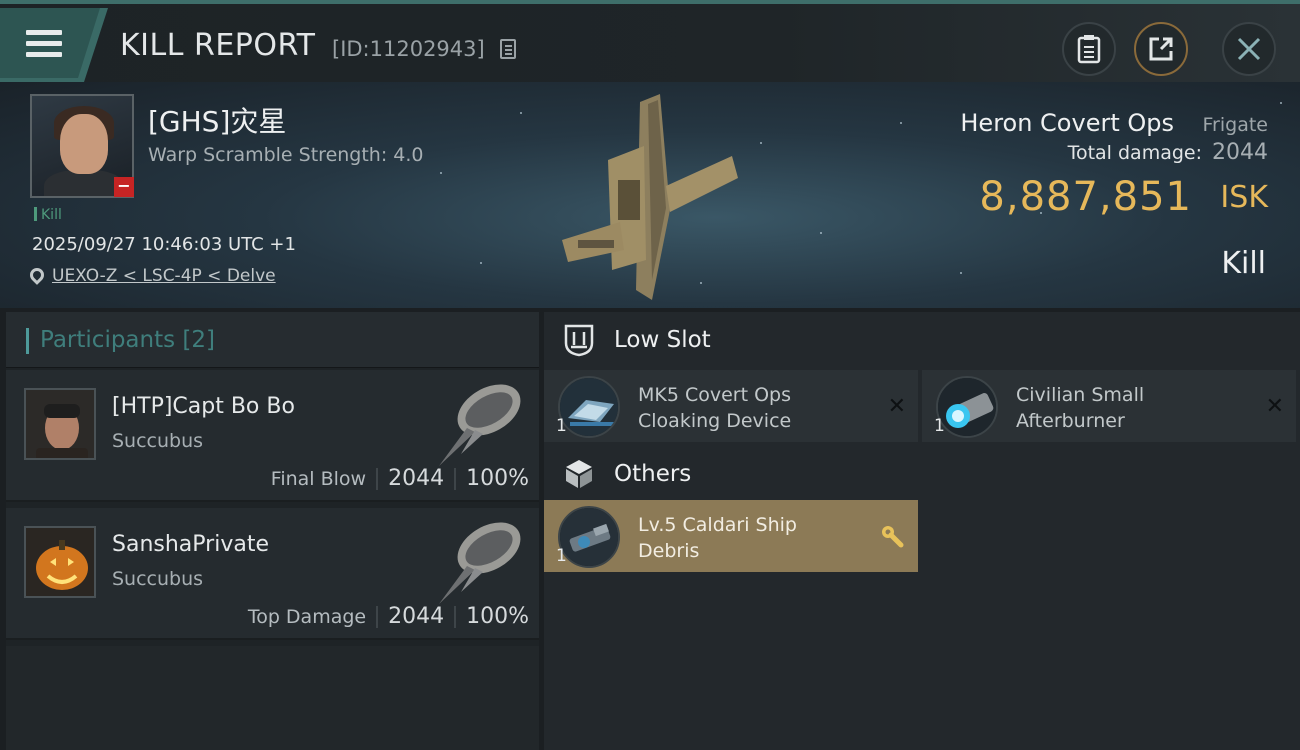 The width and height of the screenshot is (1300, 750). I want to click on copy-icon, so click(508, 49).